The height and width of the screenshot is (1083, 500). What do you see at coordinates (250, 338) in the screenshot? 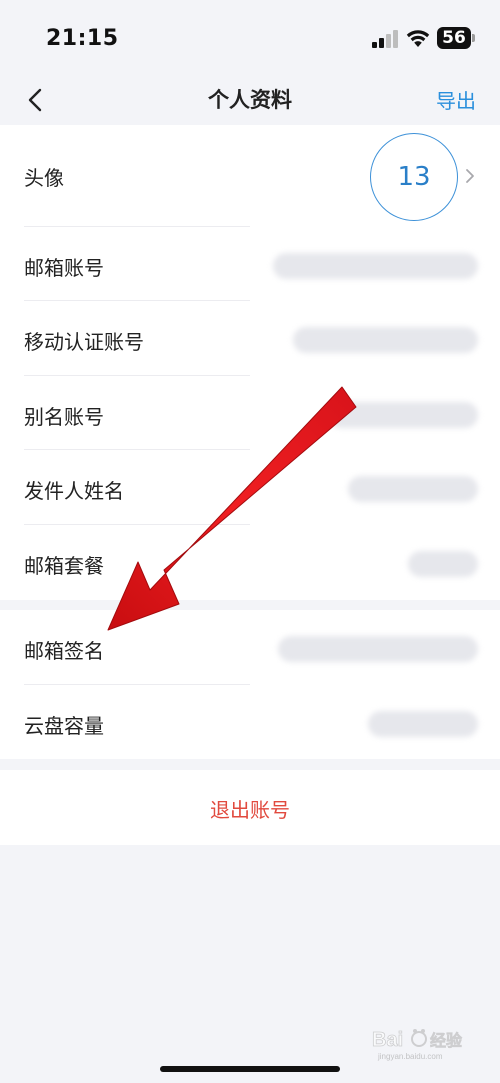
I see `row-mobile-auth-account: 移动认证账号` at bounding box center [250, 338].